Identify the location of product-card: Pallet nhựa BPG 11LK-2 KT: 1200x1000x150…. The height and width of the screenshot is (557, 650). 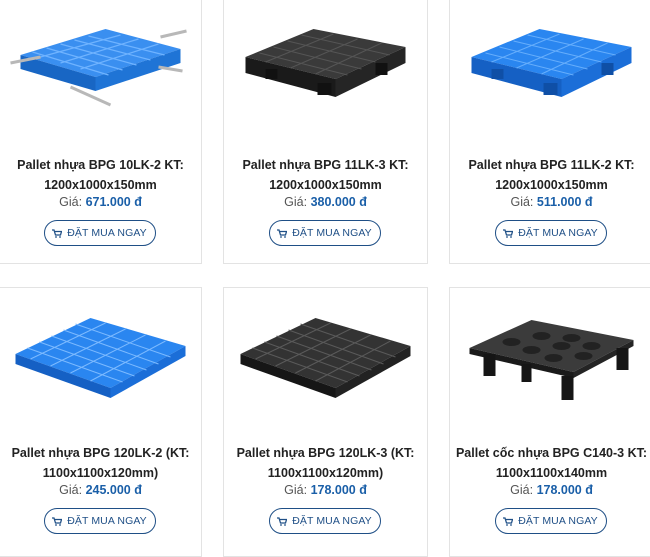
(549, 132).